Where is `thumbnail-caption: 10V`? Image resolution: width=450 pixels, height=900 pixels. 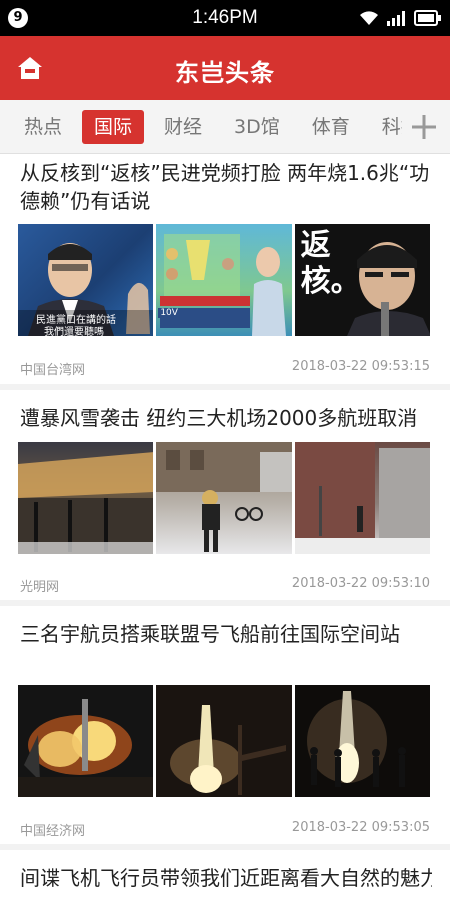 thumbnail-caption: 10V is located at coordinates (169, 313).